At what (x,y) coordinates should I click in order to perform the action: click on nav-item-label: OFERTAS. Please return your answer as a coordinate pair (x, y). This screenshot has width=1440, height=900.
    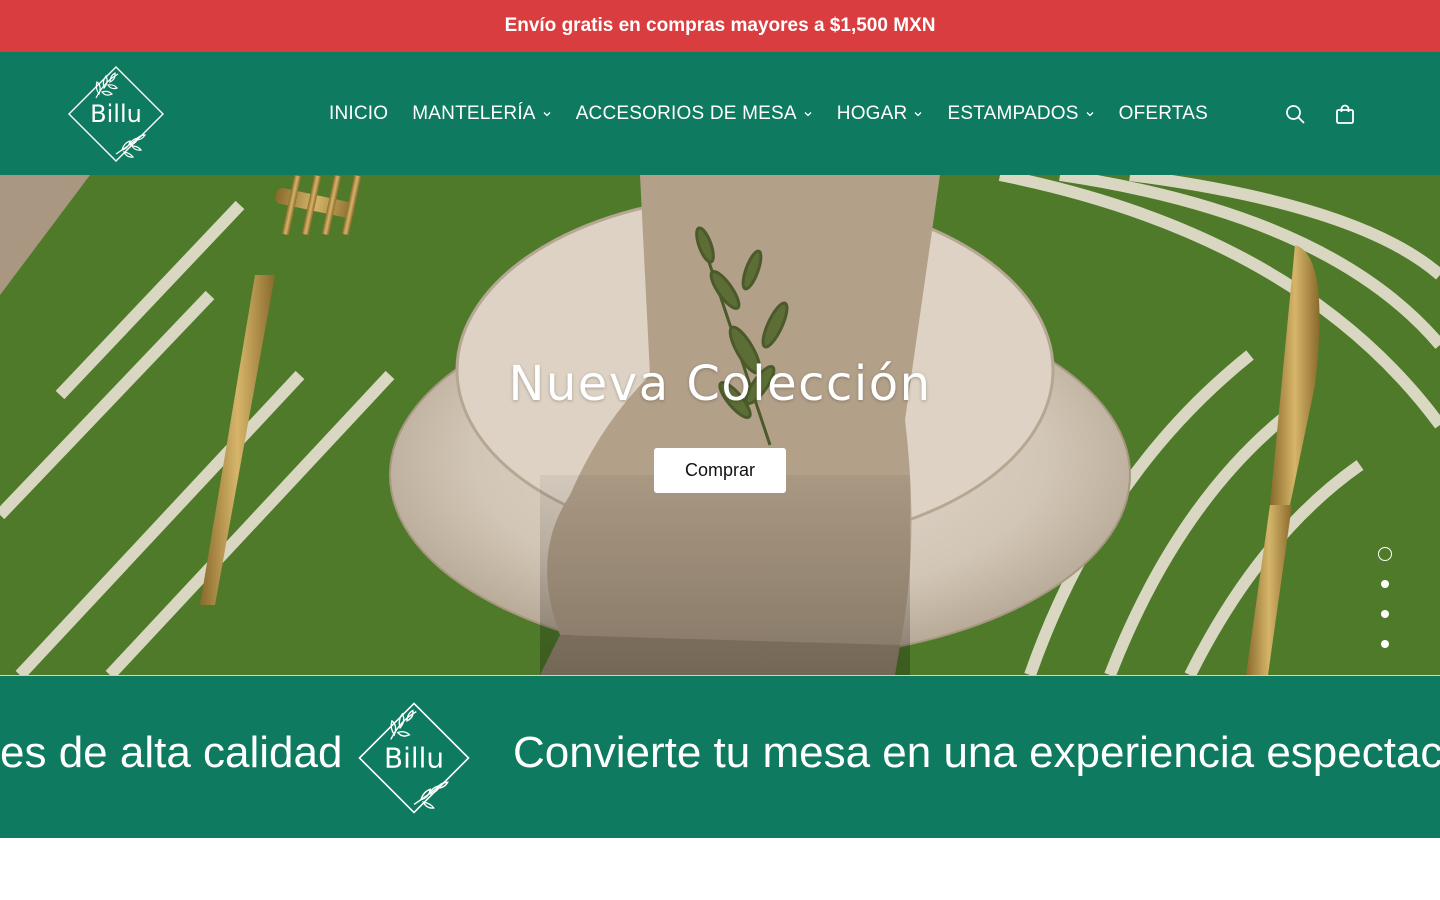
    Looking at the image, I should click on (1163, 113).